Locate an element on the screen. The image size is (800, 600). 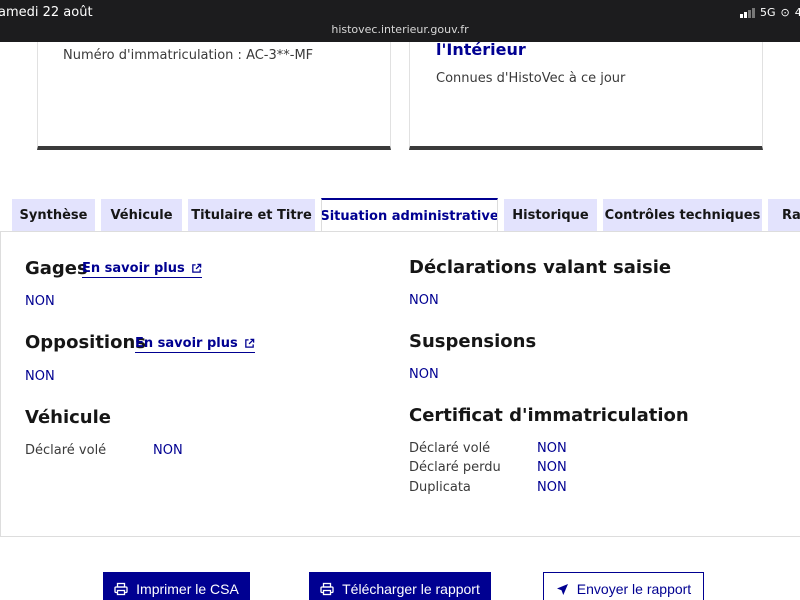
oppositions-title: Oppositions is located at coordinates (85, 342).